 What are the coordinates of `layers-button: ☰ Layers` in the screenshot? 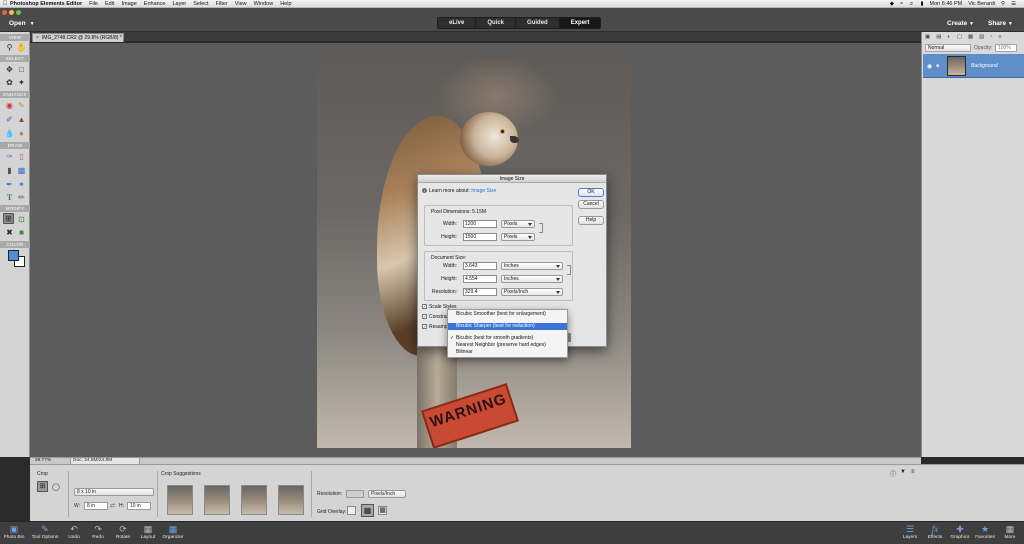 It's located at (910, 533).